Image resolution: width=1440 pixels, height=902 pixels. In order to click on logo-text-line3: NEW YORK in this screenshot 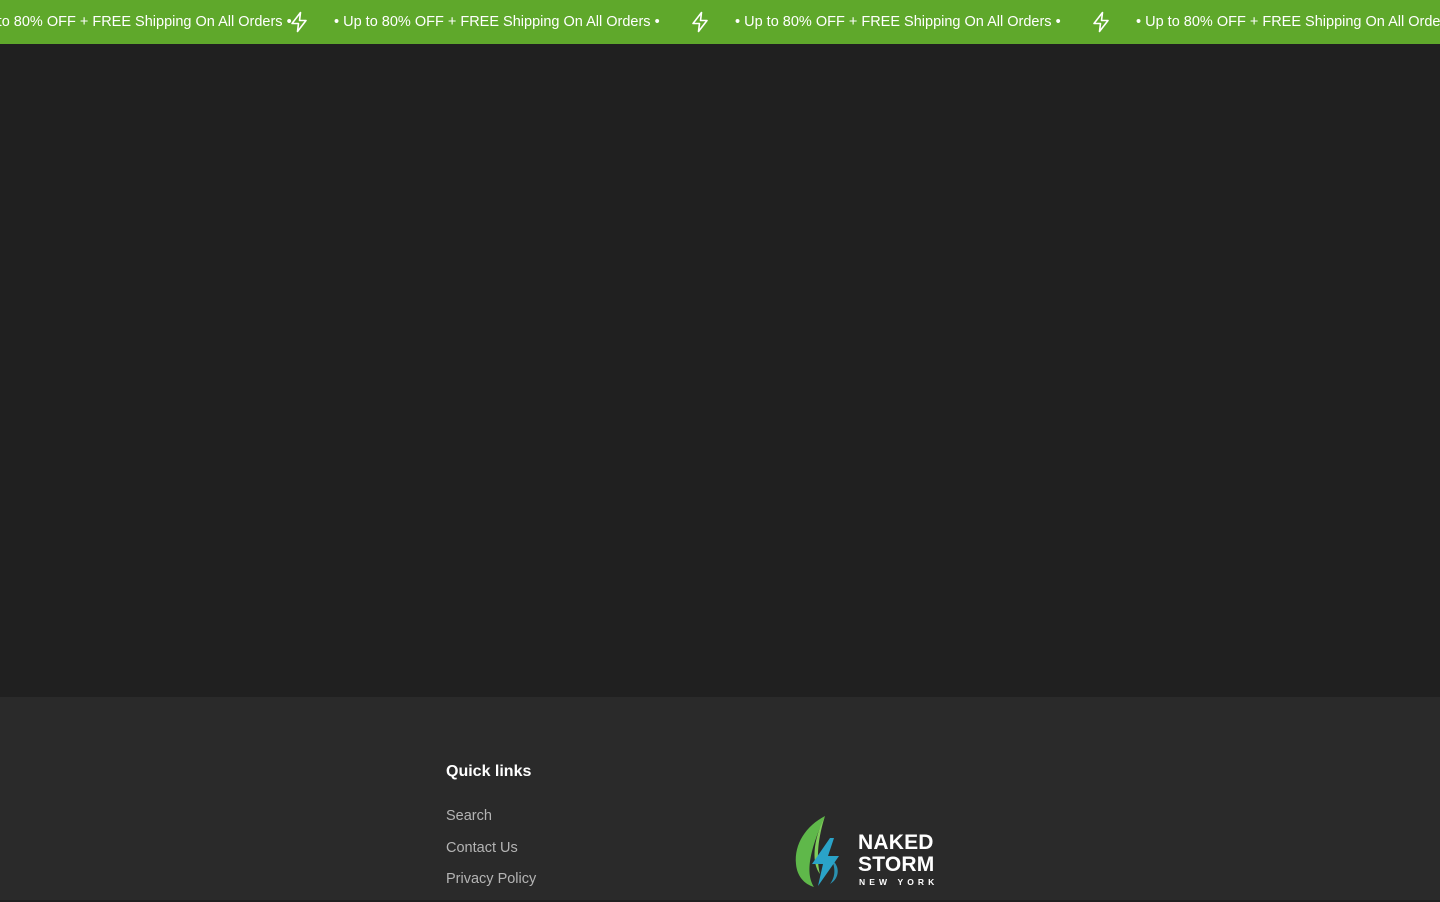, I will do `click(899, 882)`.